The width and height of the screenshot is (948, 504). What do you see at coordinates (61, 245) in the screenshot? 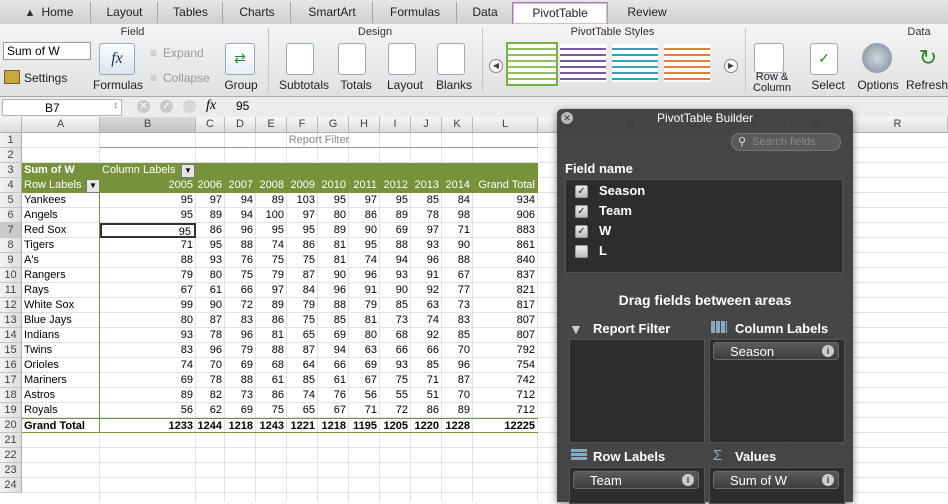
I see `row-label: Tigers` at bounding box center [61, 245].